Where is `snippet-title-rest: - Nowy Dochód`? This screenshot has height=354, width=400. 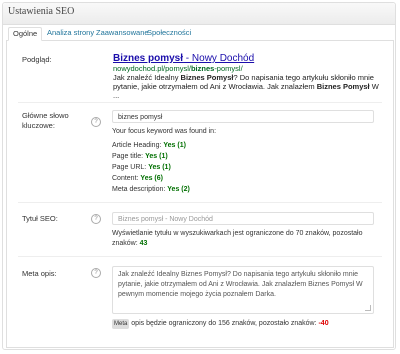 snippet-title-rest: - Nowy Dochód is located at coordinates (219, 58).